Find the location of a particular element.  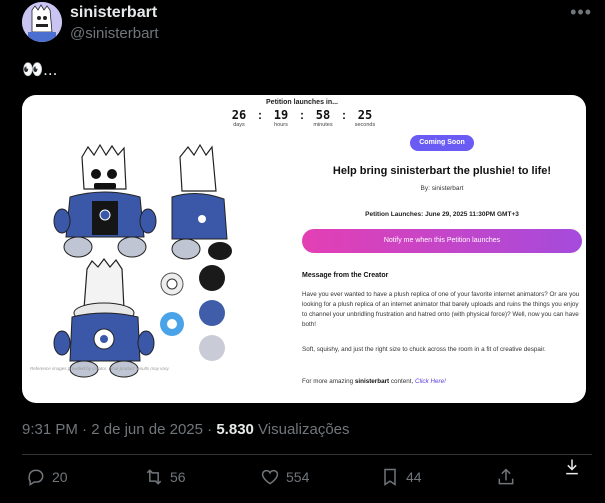

like-count: 554 is located at coordinates (298, 477).